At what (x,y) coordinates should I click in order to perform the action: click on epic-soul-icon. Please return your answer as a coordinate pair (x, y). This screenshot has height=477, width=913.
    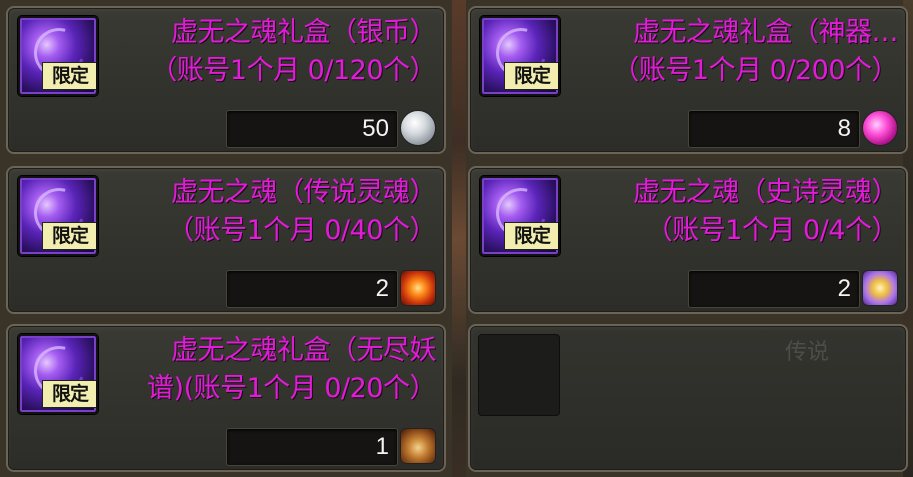
    Looking at the image, I should click on (880, 288).